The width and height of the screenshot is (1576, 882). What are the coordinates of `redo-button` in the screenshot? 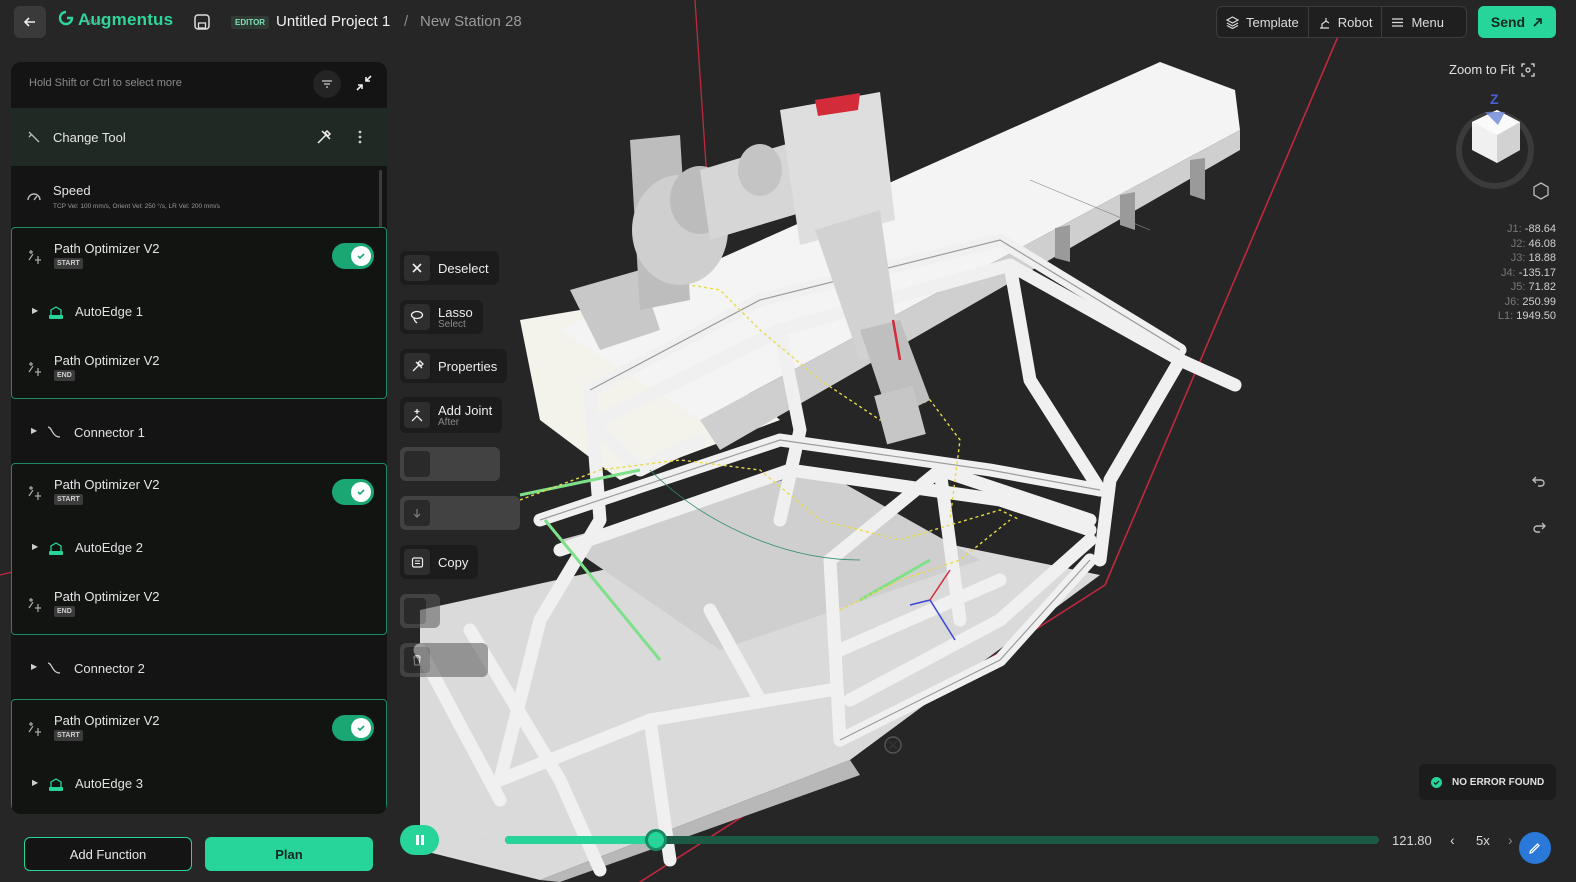 It's located at (1539, 529).